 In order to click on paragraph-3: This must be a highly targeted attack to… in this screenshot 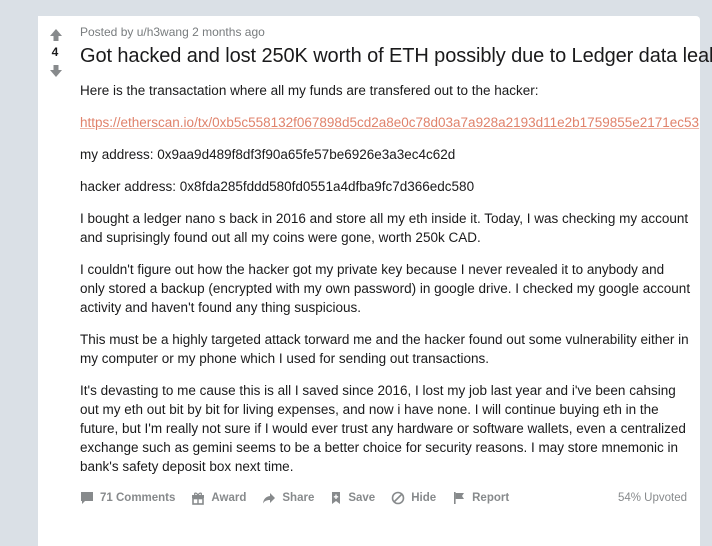, I will do `click(384, 349)`.